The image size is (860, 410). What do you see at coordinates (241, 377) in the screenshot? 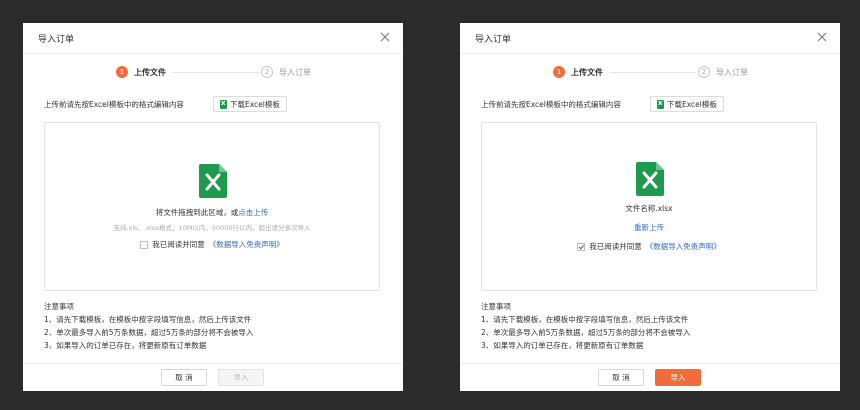
I see `import-button-disabled: 导入` at bounding box center [241, 377].